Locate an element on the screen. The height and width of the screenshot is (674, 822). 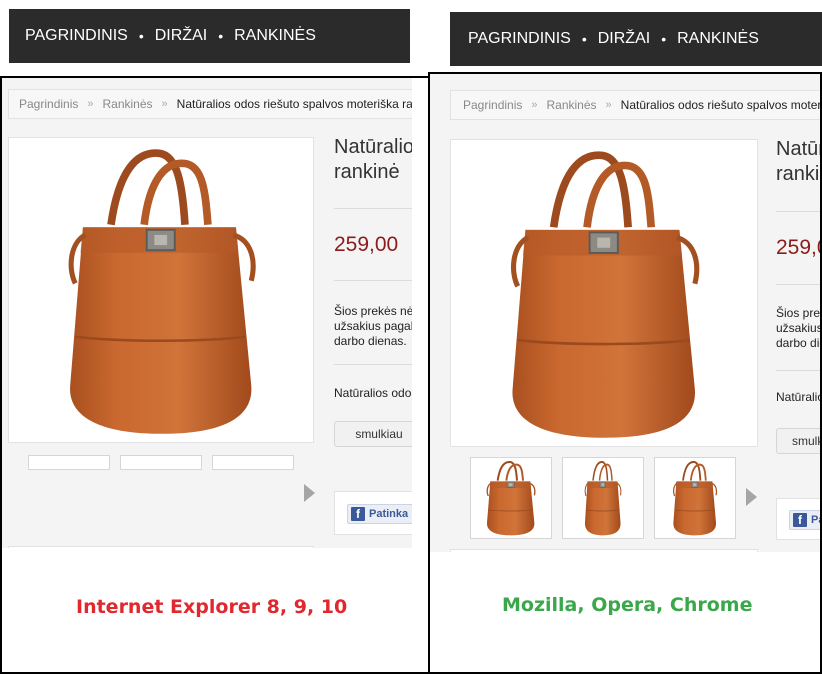
nav-bar-modern: PAGRINDINIS • DIRŽAI • RANKINĖS is located at coordinates (636, 39).